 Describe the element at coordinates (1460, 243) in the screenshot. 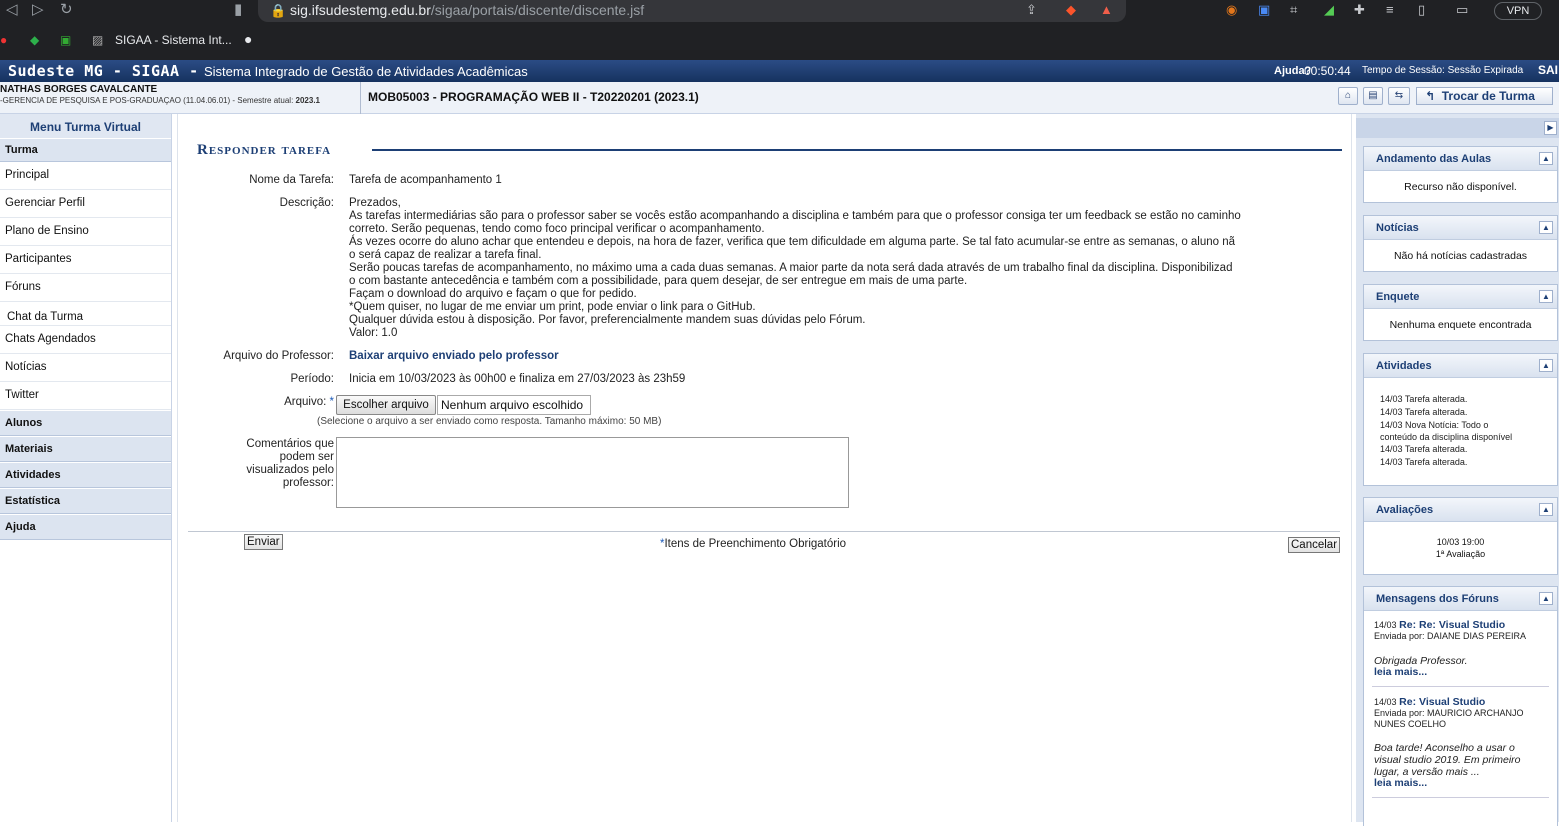

I see `panel-noticias: Notícias ▲ Não há notícias cadastradas` at that location.